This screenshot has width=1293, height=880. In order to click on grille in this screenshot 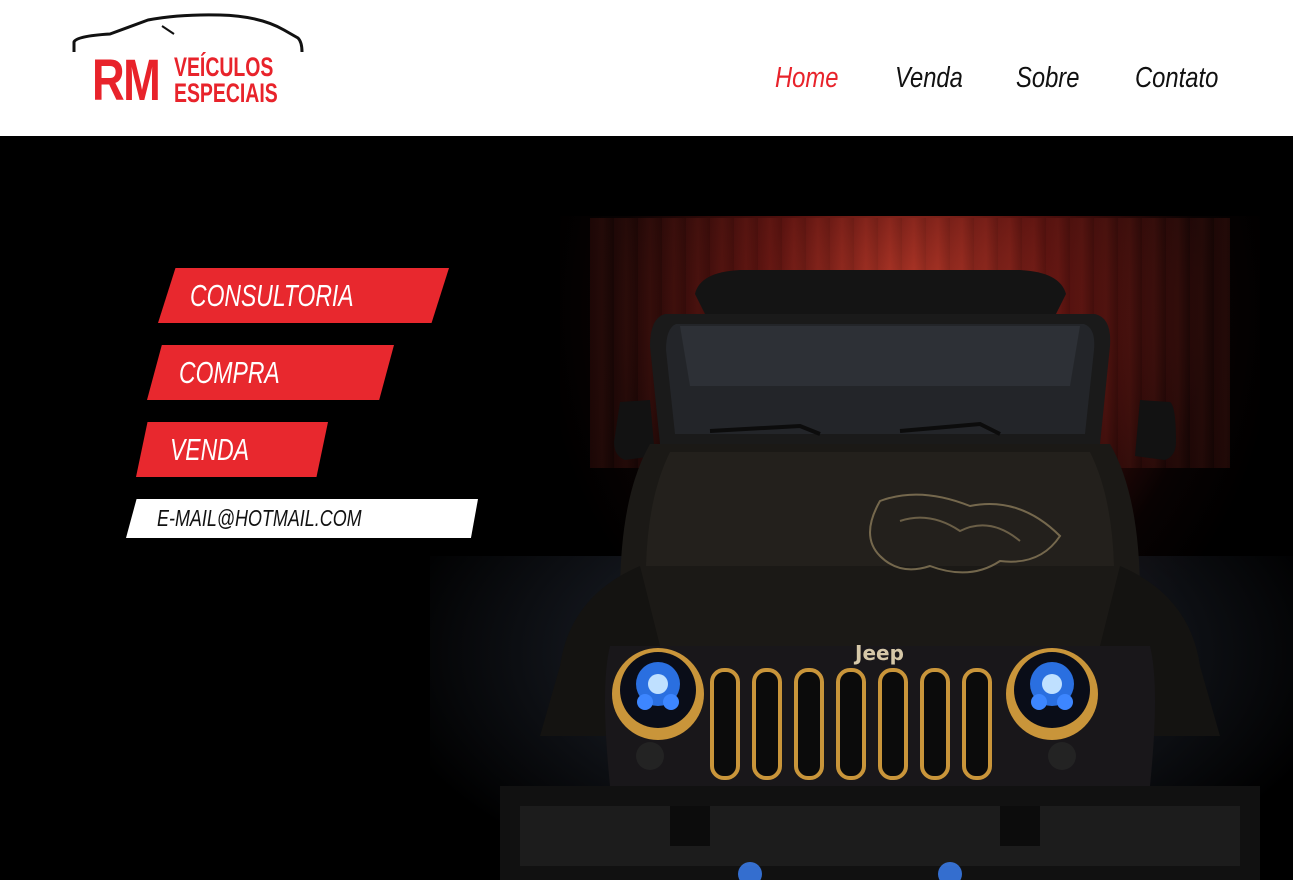, I will do `click(851, 724)`.